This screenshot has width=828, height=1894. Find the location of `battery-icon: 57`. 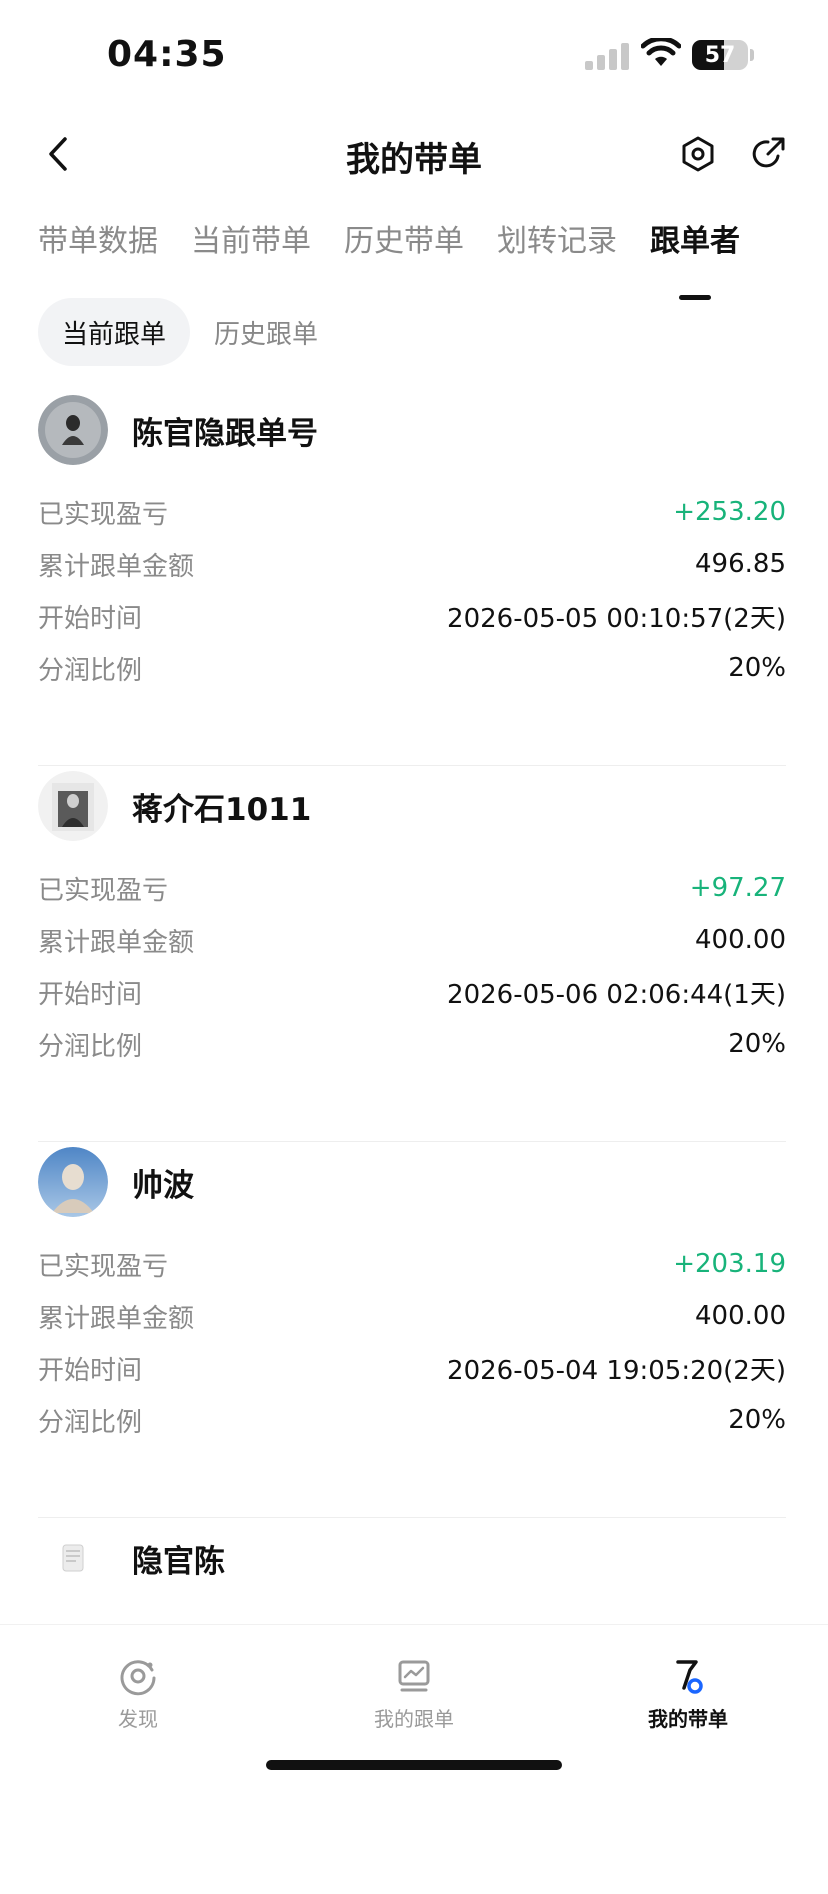

battery-icon: 57 is located at coordinates (720, 55).